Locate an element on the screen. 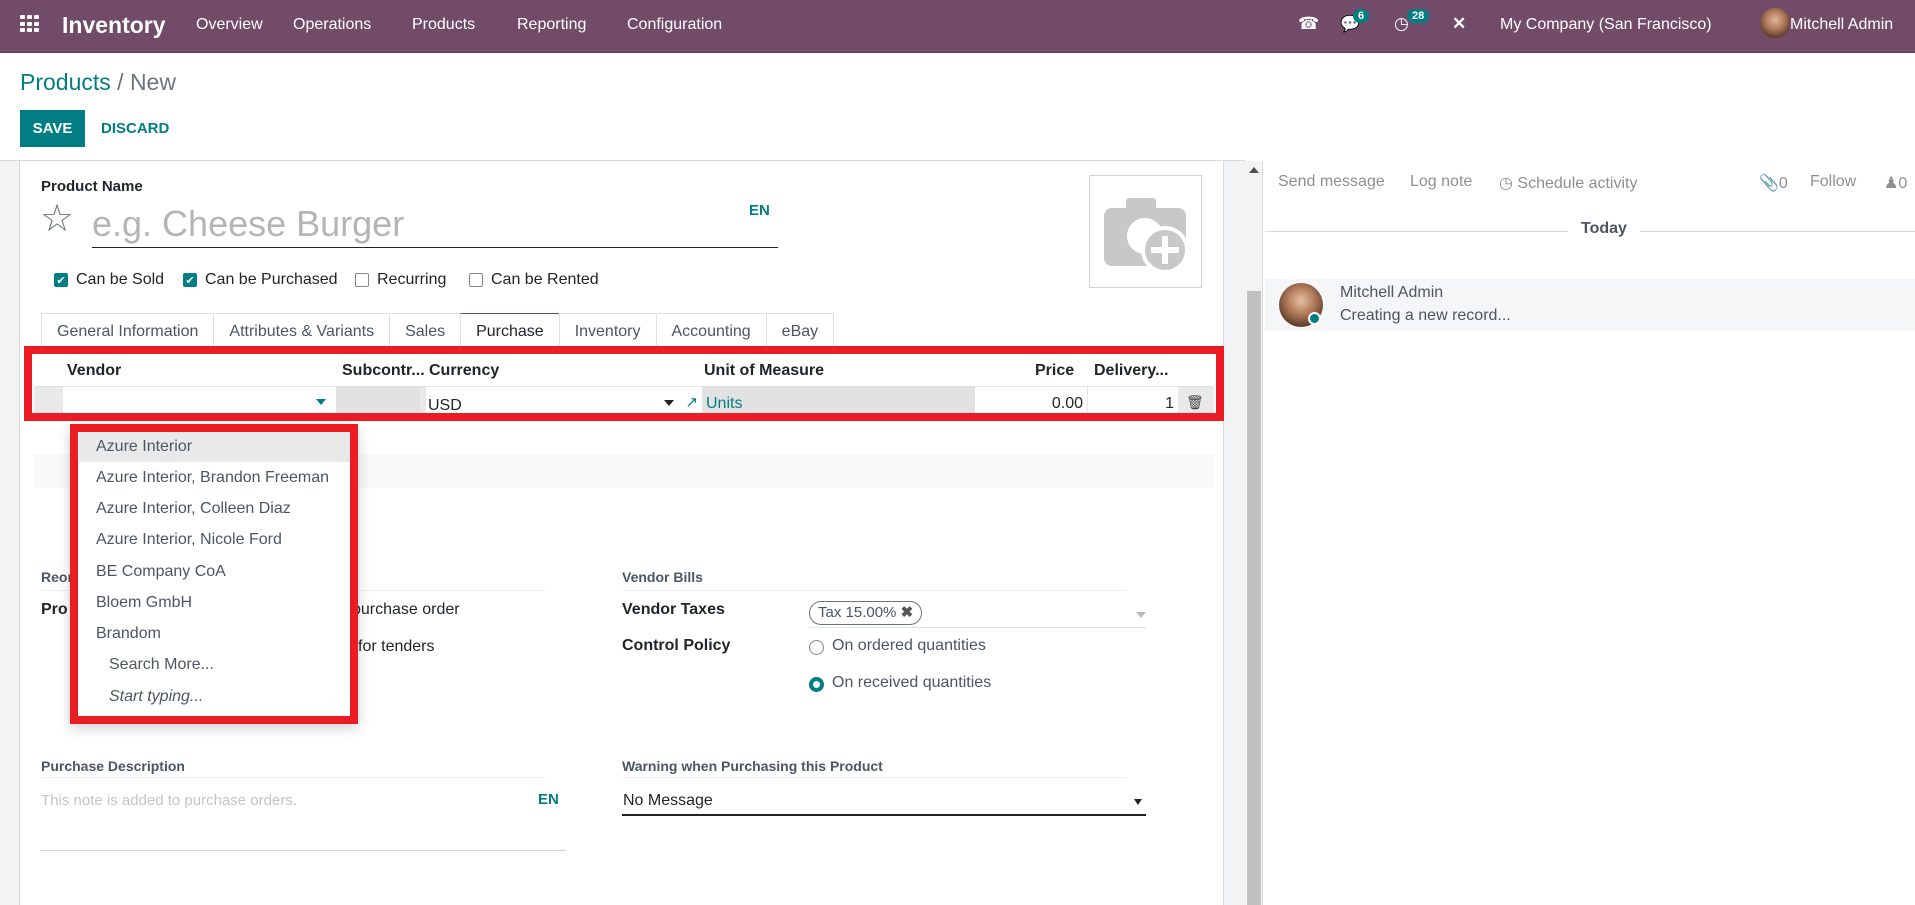 This screenshot has height=905, width=1915. followers-button: ♟0 is located at coordinates (1895, 183).